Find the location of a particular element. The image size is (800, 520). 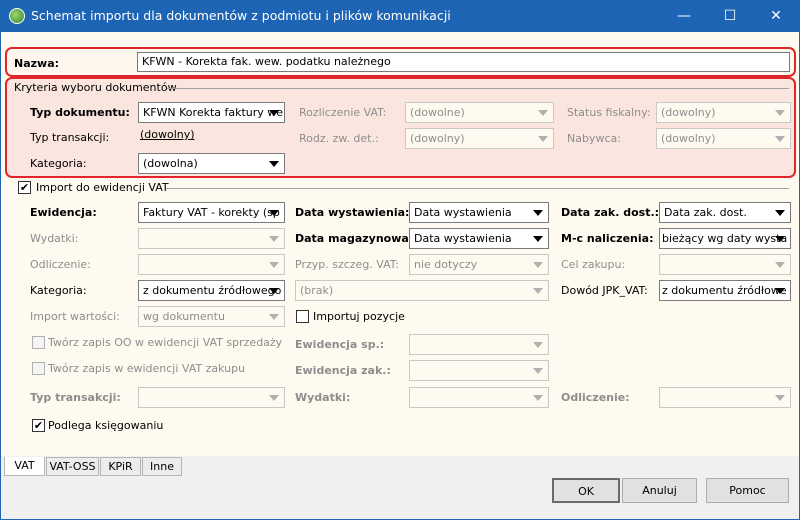

odliczenie2-label: Odliczenie: is located at coordinates (595, 397).